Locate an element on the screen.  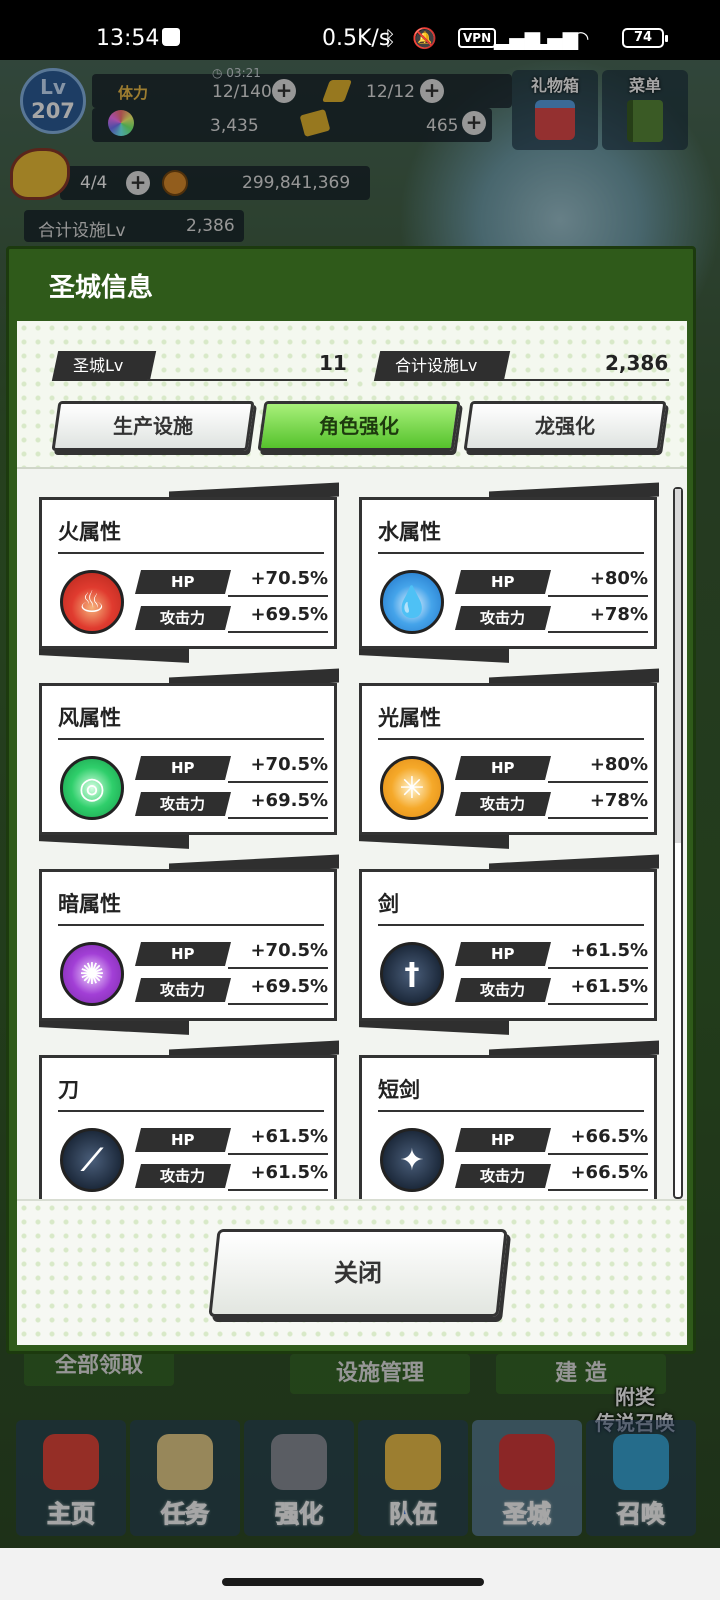
clock: 13:54 is located at coordinates (128, 38).